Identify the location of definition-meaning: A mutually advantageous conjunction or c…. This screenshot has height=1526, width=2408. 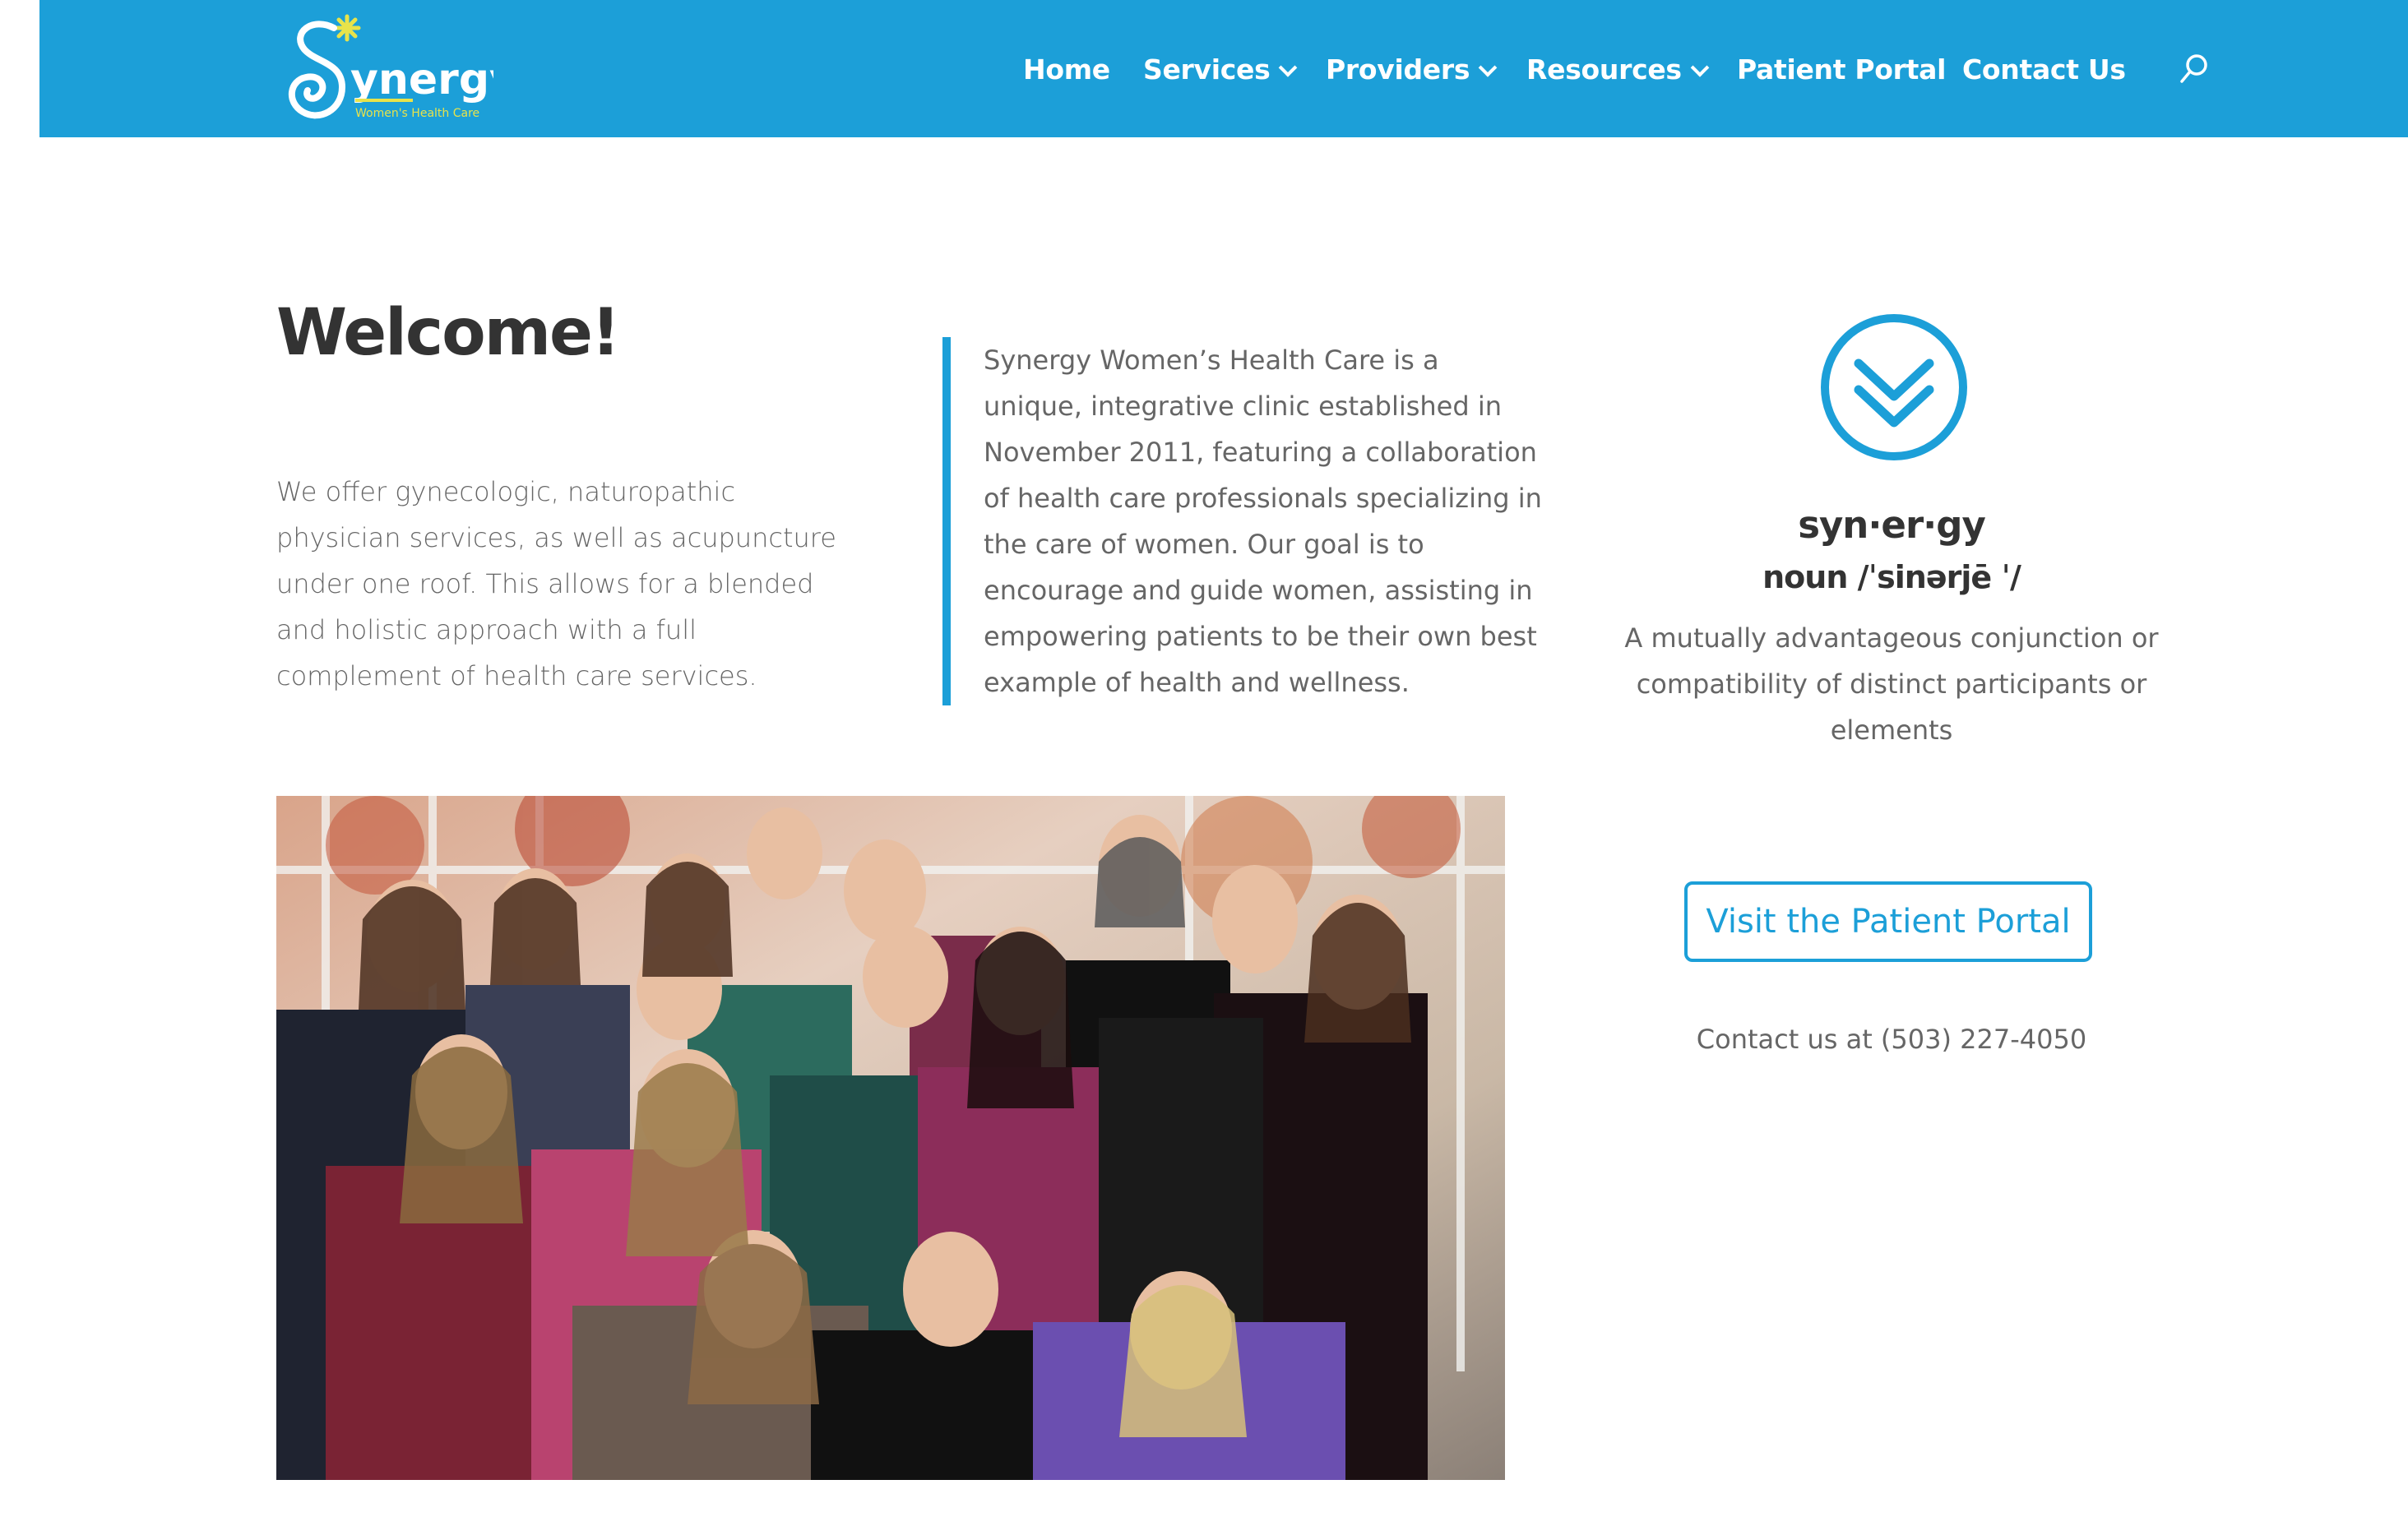
(1891, 684).